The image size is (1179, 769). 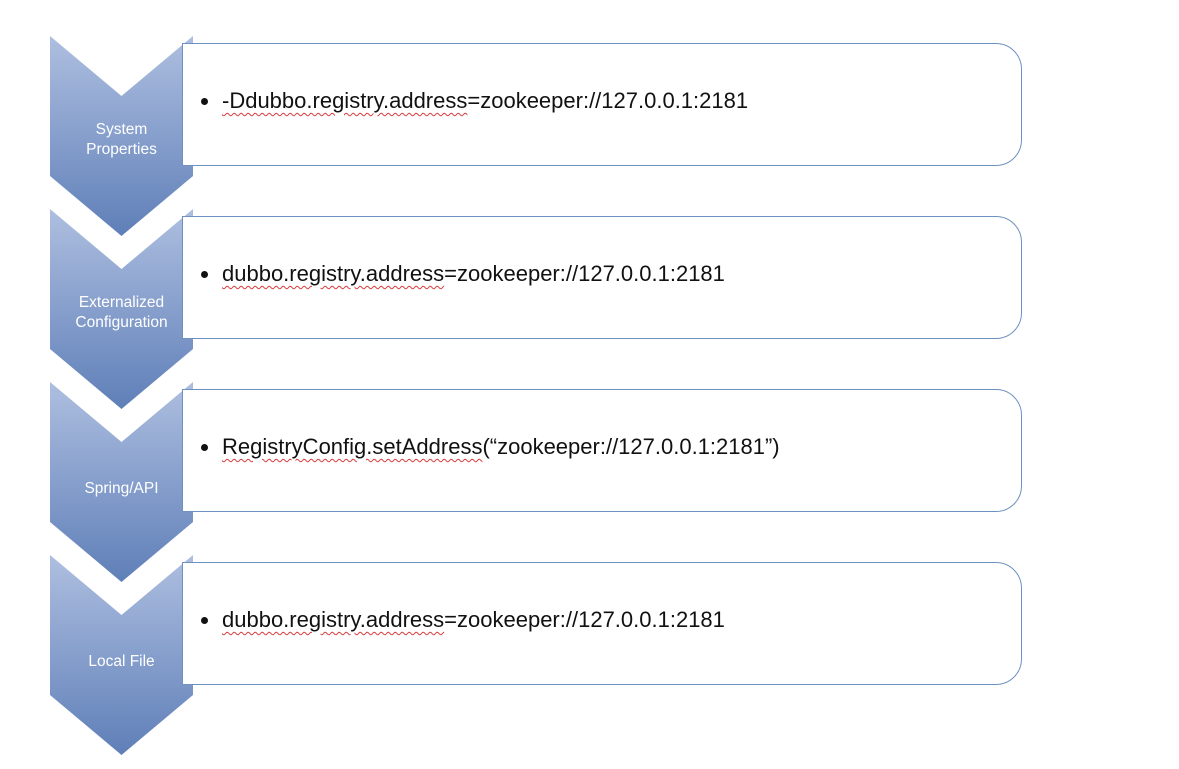 What do you see at coordinates (121, 488) in the screenshot?
I see `chevron-label: Spring/API` at bounding box center [121, 488].